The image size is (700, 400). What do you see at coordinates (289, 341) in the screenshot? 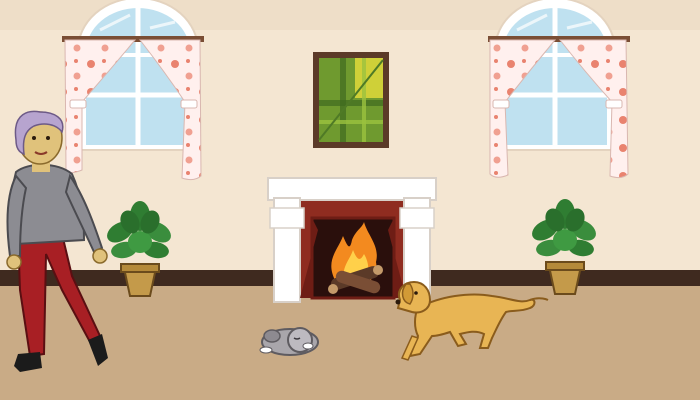
I see `sleeping-puppy-icon` at bounding box center [289, 341].